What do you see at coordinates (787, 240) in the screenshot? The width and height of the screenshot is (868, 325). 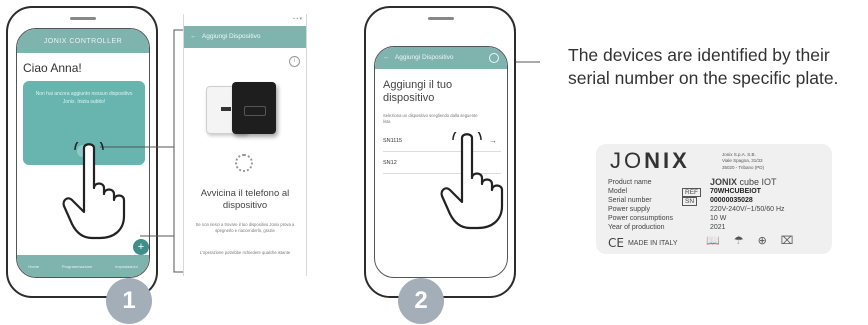 I see `weee-bin-icon: ⌧` at bounding box center [787, 240].